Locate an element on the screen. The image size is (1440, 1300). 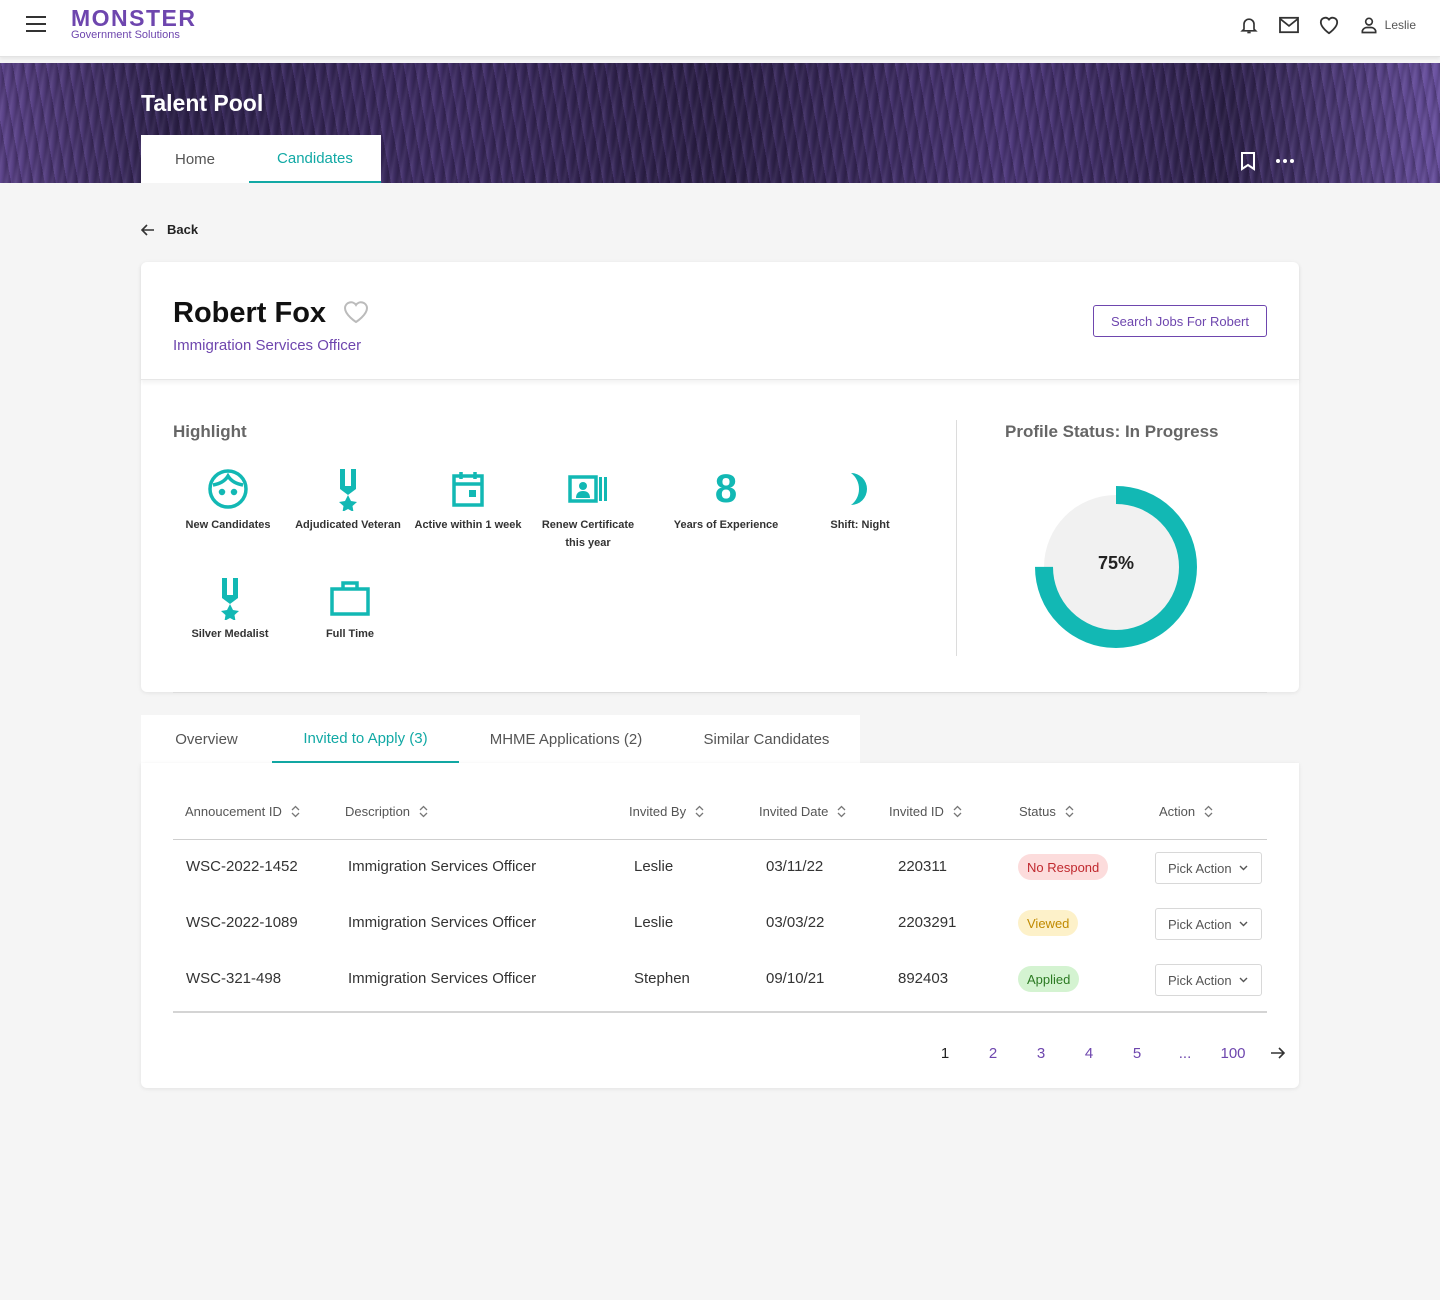
column-label: Description is located at coordinates (378, 811).